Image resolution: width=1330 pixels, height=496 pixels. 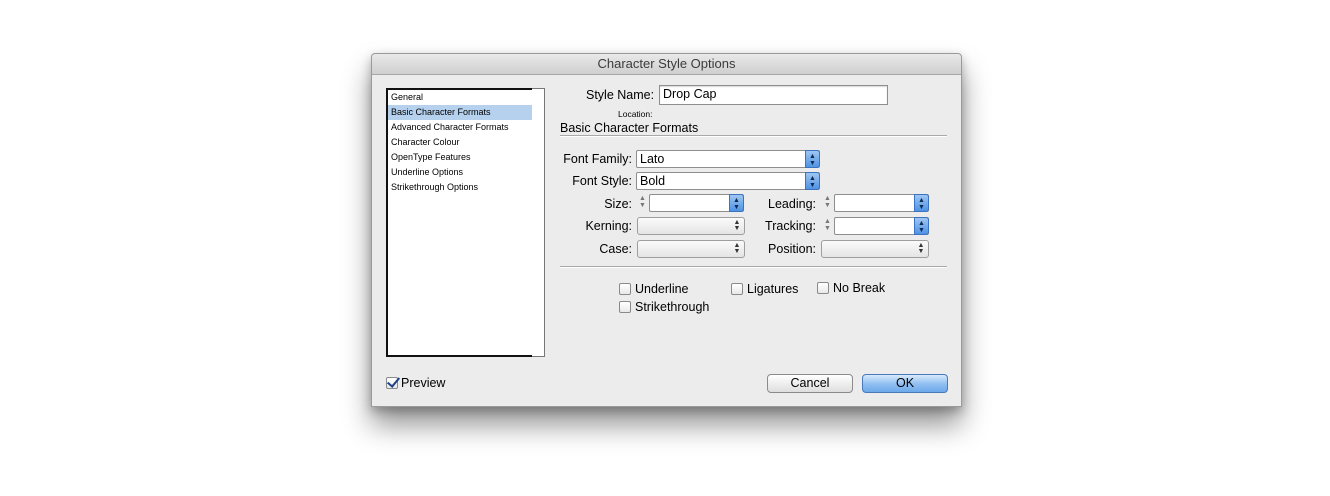 What do you see at coordinates (859, 288) in the screenshot?
I see `no-break-label: No Break` at bounding box center [859, 288].